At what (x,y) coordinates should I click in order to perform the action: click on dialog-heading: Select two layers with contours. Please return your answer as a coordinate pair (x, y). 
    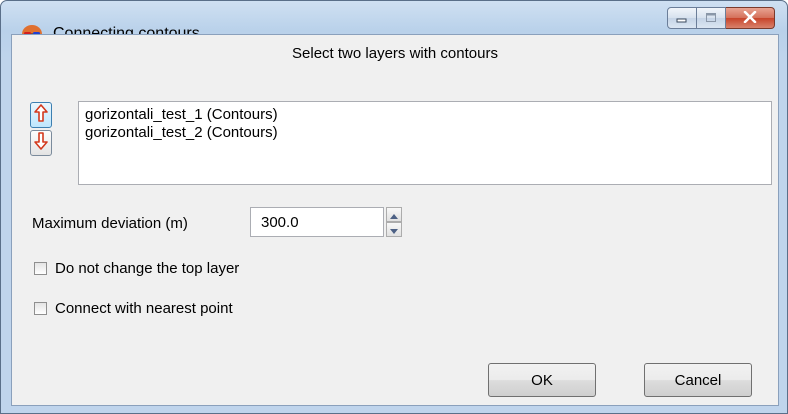
    Looking at the image, I should click on (395, 53).